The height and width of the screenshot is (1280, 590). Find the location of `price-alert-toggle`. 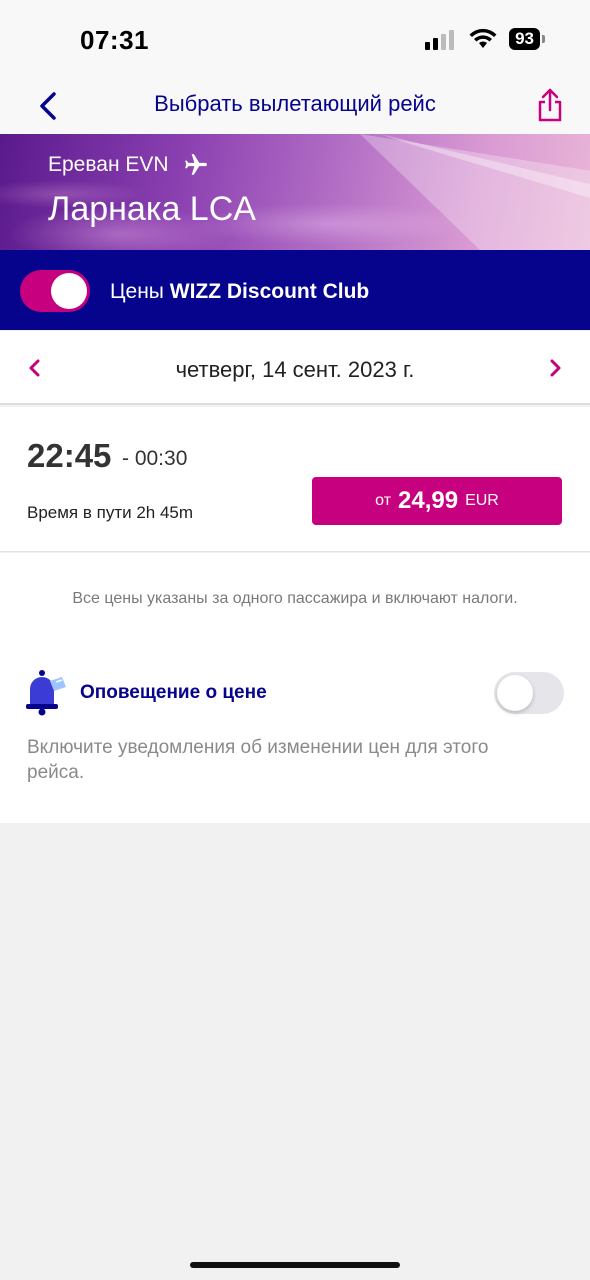

price-alert-toggle is located at coordinates (529, 693).